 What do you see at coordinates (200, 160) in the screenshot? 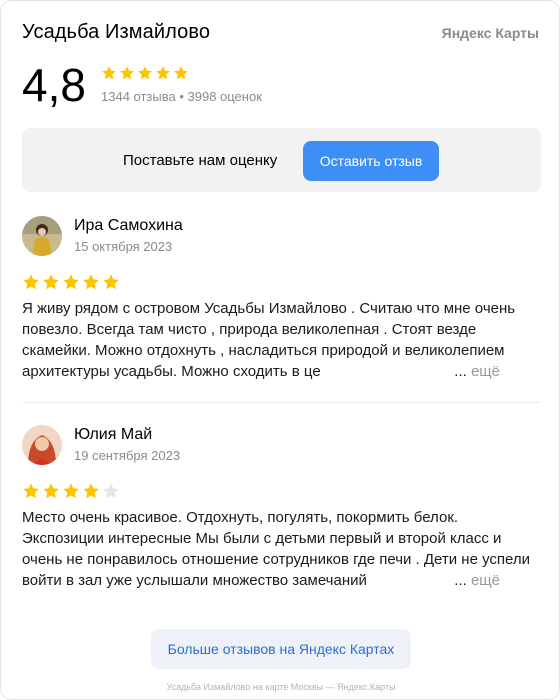
I see `rate-us-text: Поставьте нам оценку` at bounding box center [200, 160].